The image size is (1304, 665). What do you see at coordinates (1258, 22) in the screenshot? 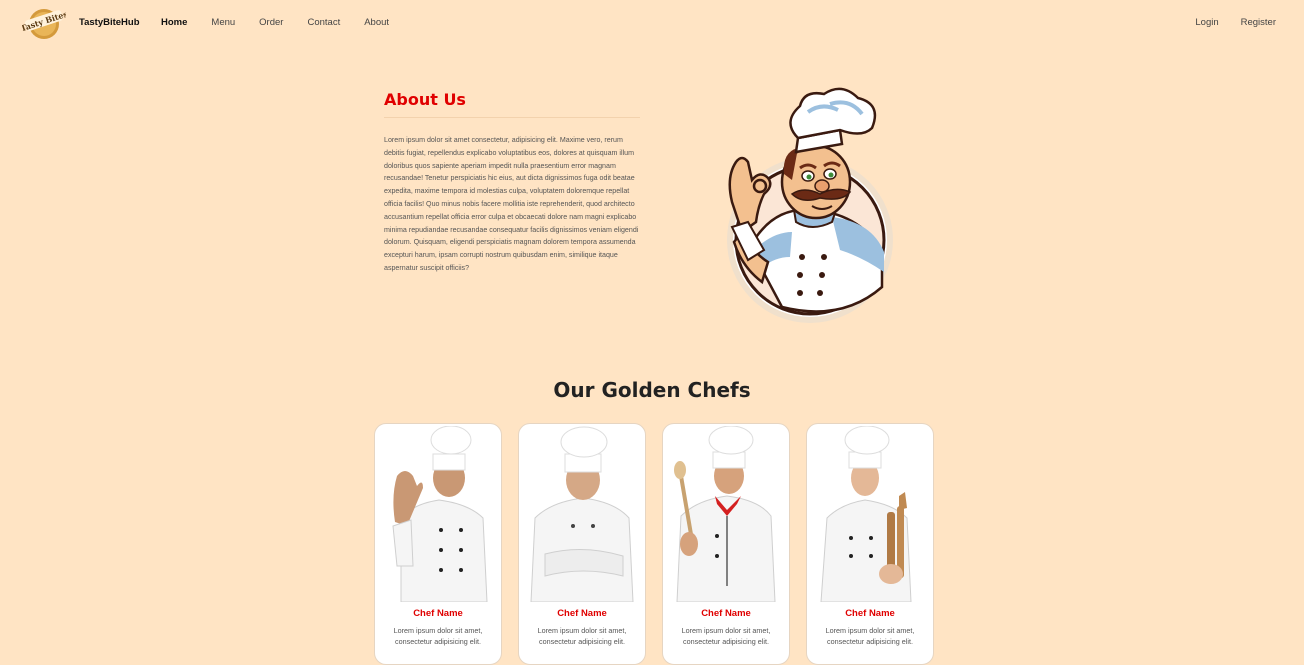
I see `register-link: Register` at bounding box center [1258, 22].